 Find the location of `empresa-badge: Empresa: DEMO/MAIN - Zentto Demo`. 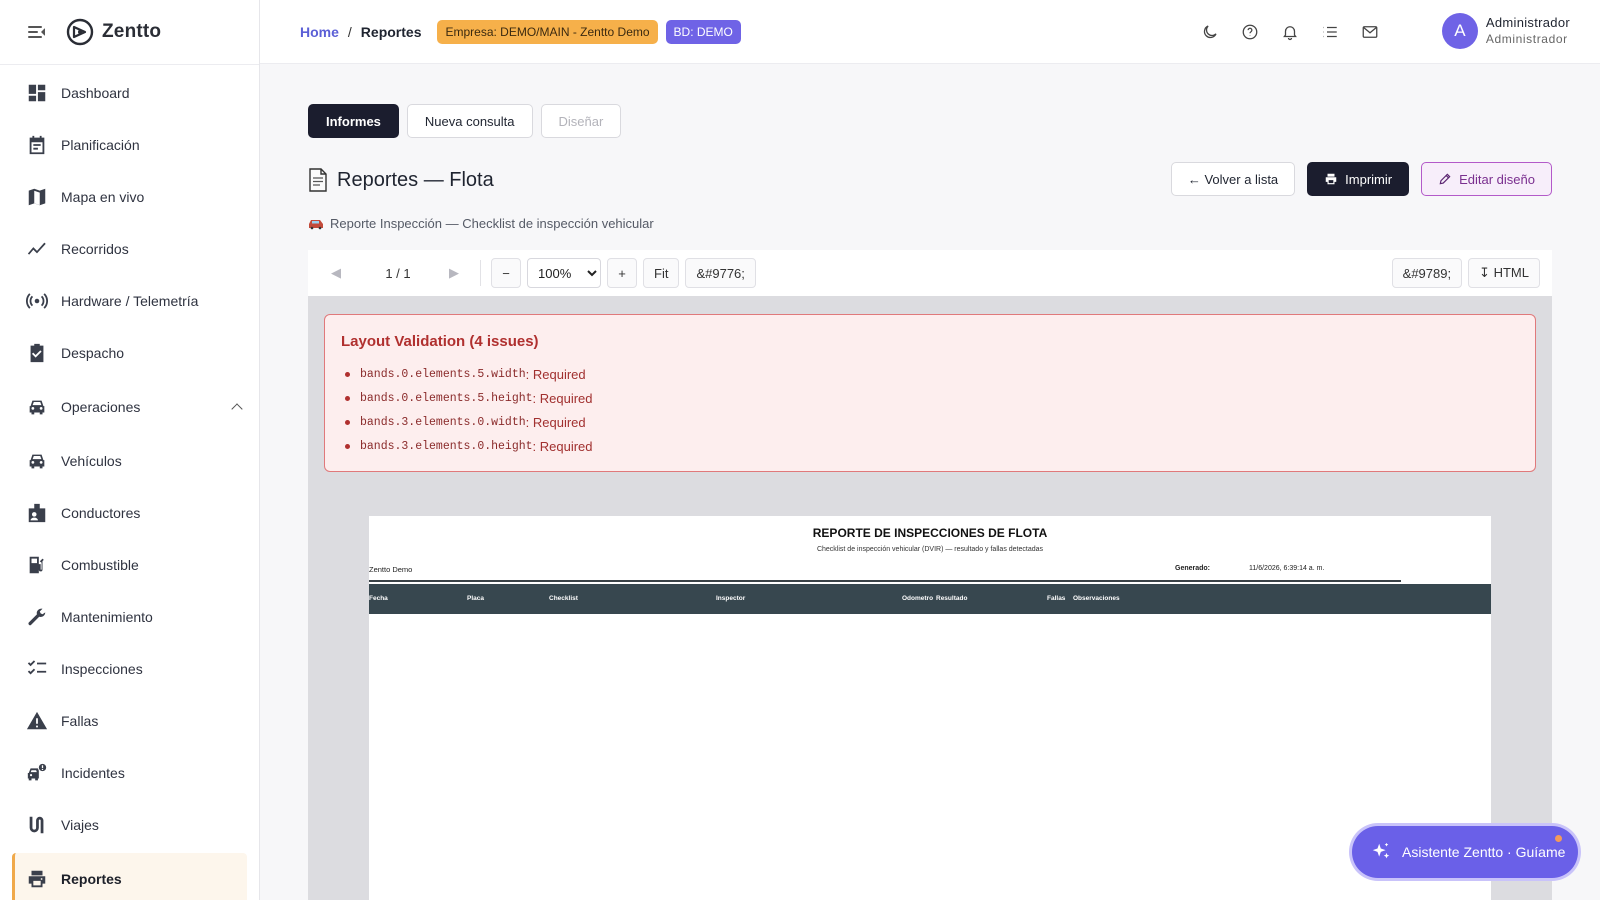

empresa-badge: Empresa: DEMO/MAIN - Zentto Demo is located at coordinates (547, 31).